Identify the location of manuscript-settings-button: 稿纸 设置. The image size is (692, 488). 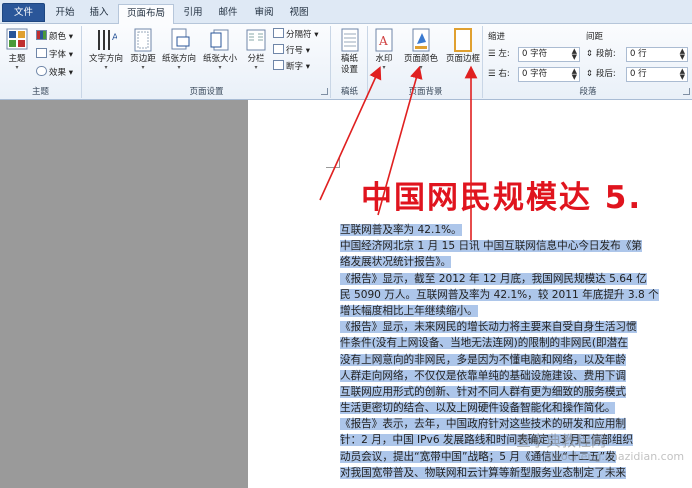
(349, 54).